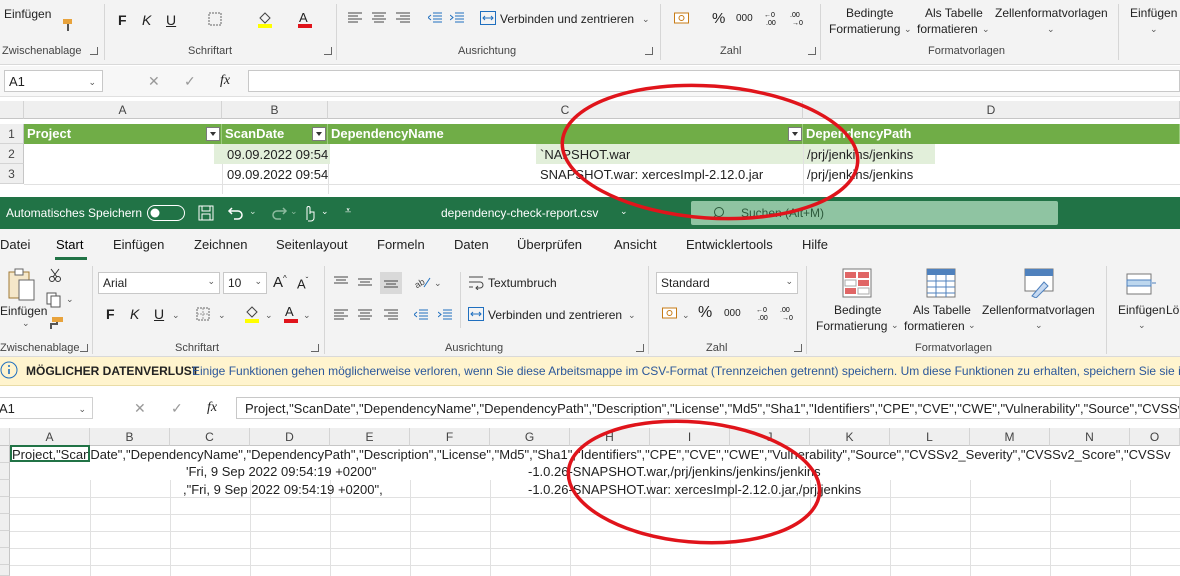 Image resolution: width=1180 pixels, height=576 pixels. I want to click on row-header: 2, so click(12, 154).